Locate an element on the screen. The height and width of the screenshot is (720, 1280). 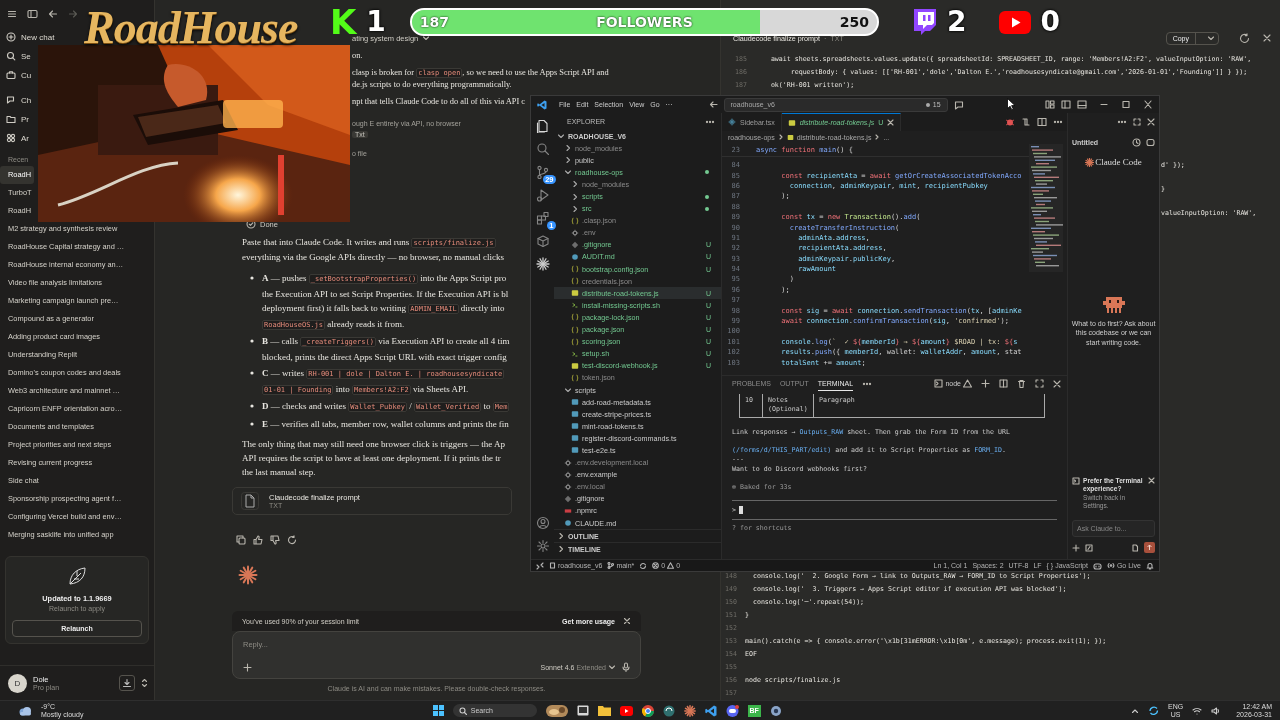
chat-bubbles-icon is located at coordinates (11, 100).